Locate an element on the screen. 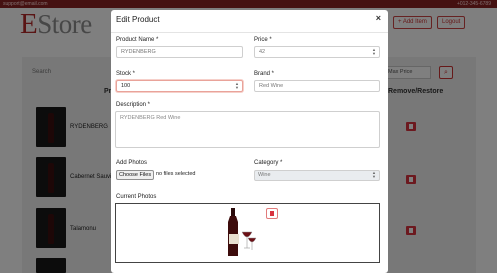 This screenshot has height=273, width=497. stock-value: 100 is located at coordinates (126, 86).